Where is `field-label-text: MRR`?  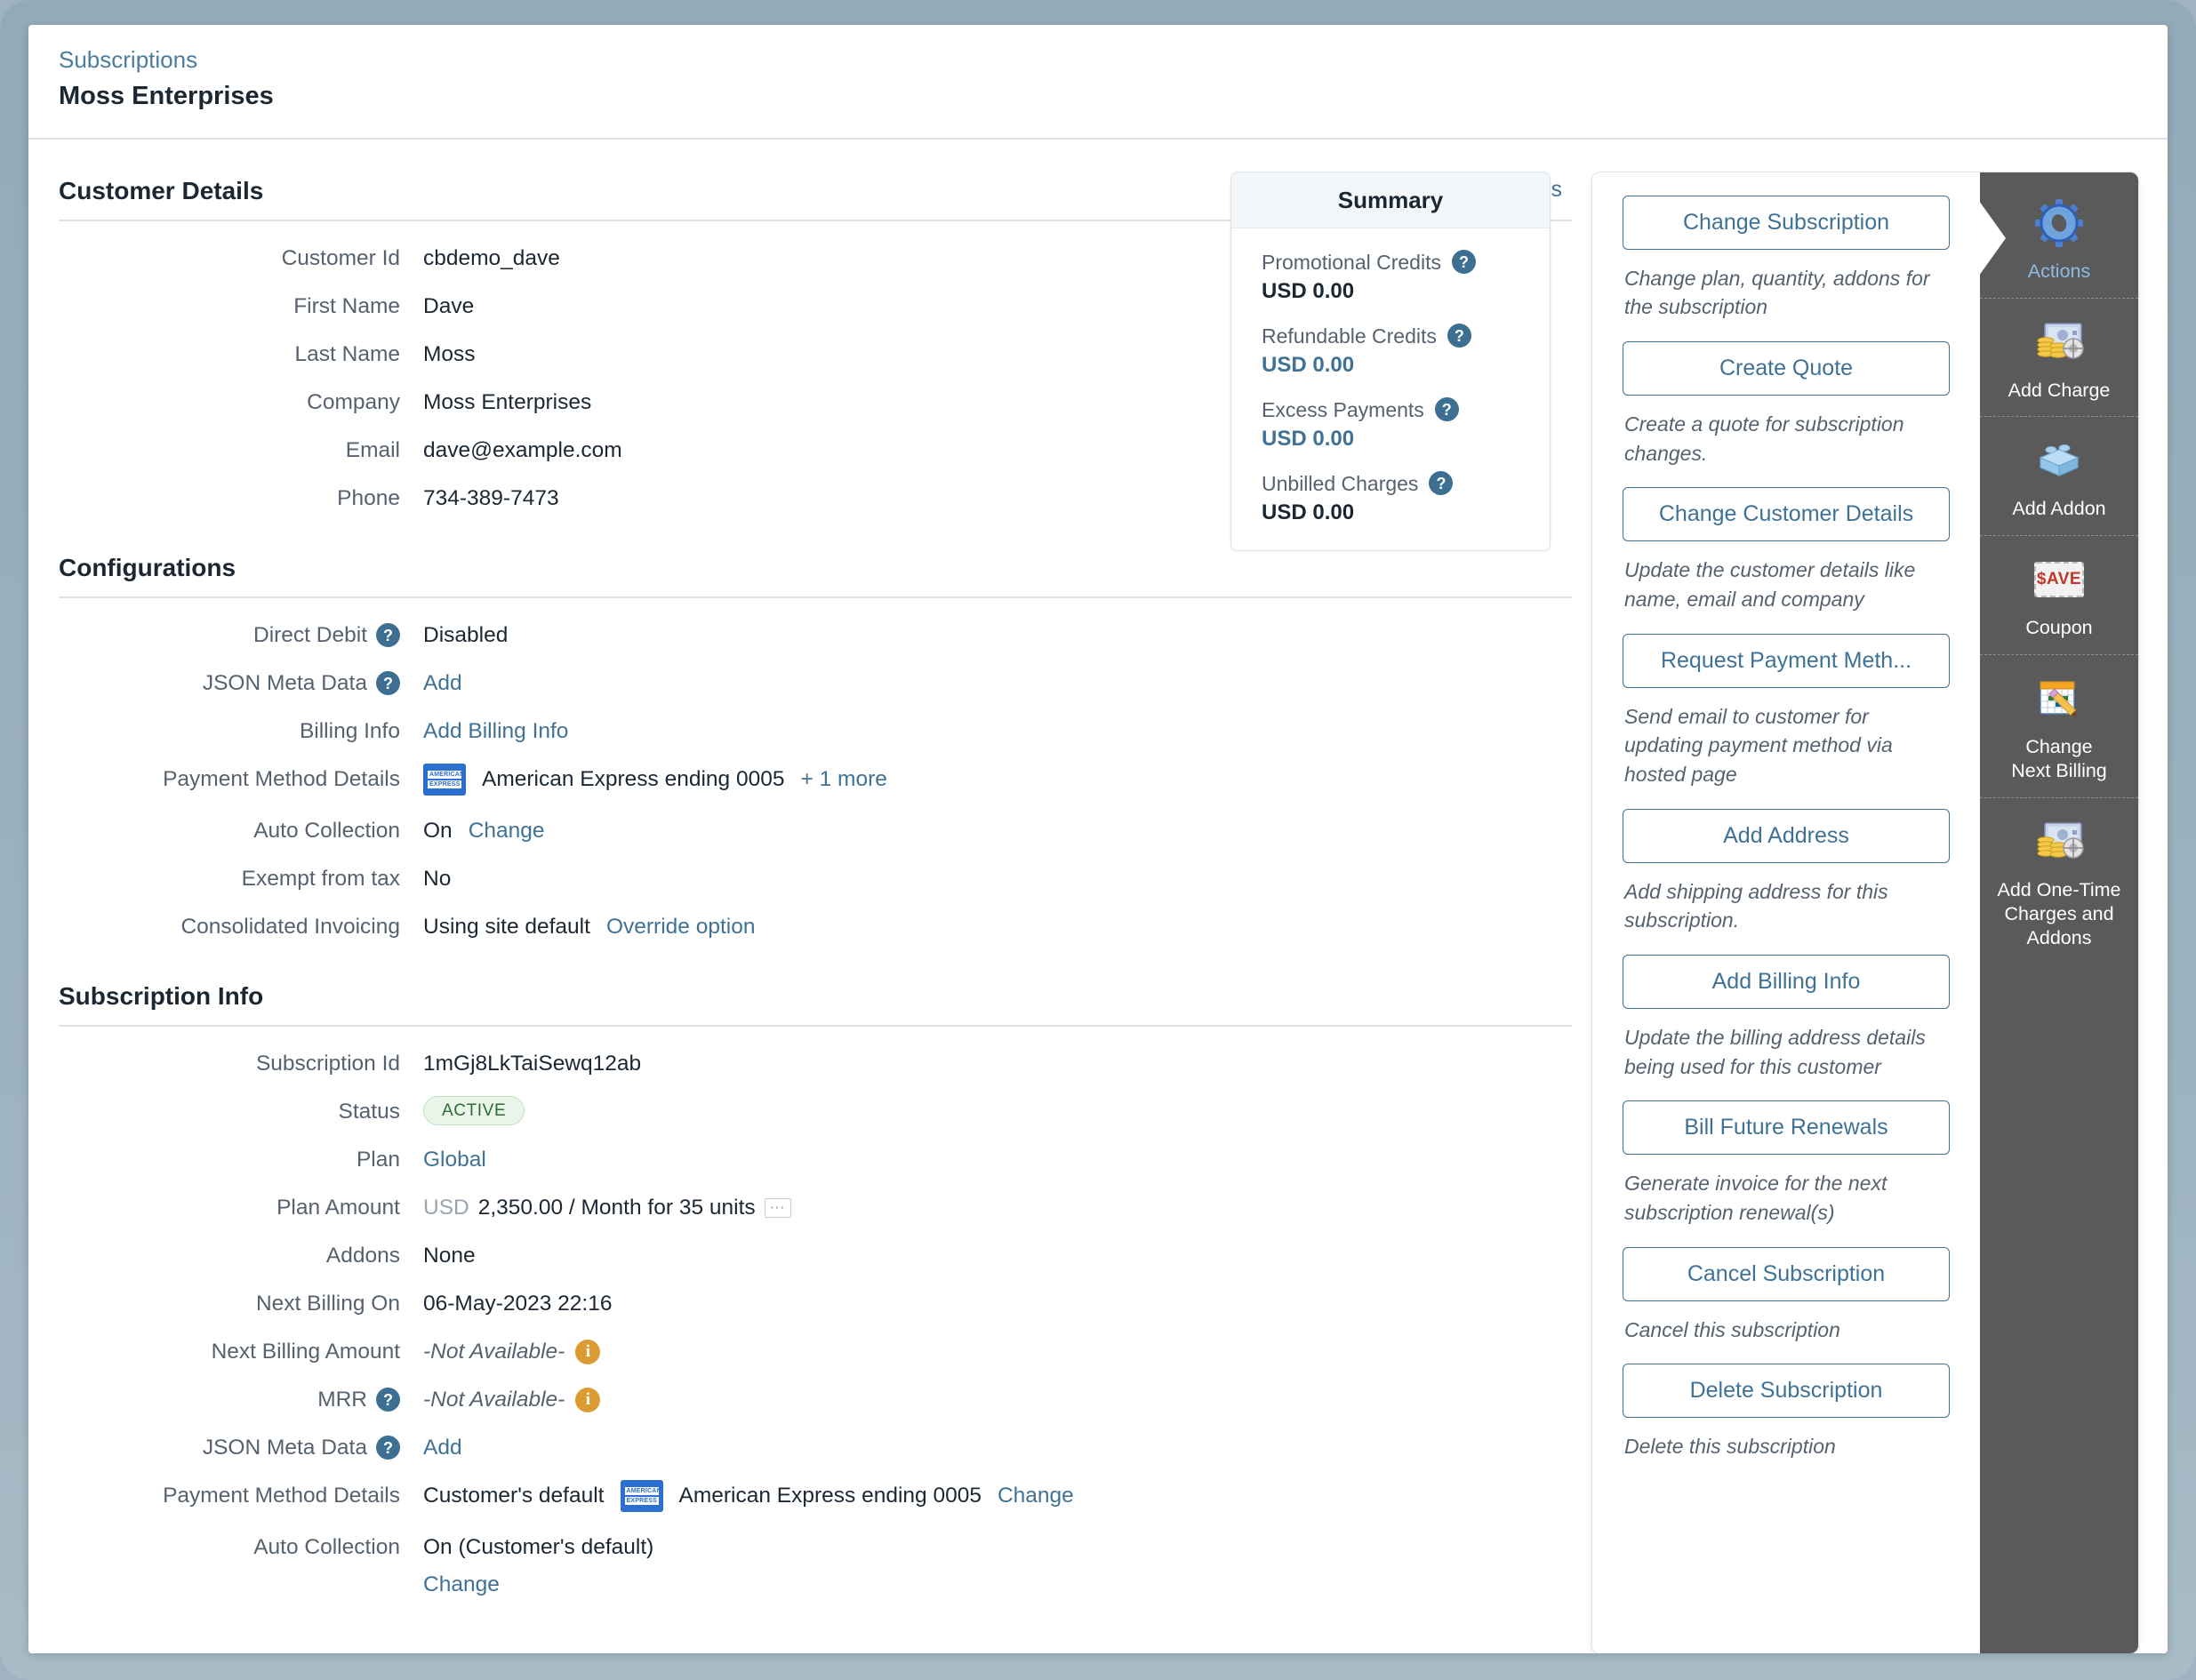
field-label-text: MRR is located at coordinates (342, 1399).